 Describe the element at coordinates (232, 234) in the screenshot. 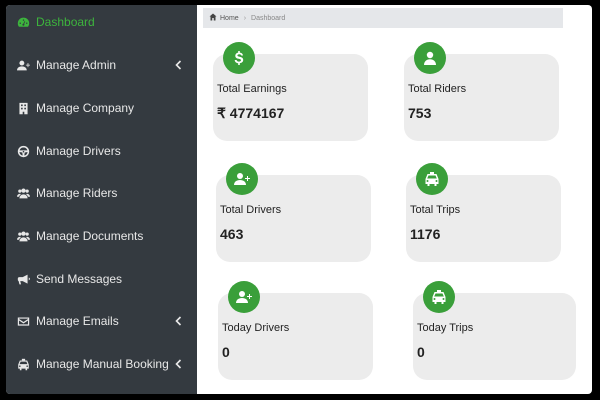

I see `stat-card-value: 463` at that location.